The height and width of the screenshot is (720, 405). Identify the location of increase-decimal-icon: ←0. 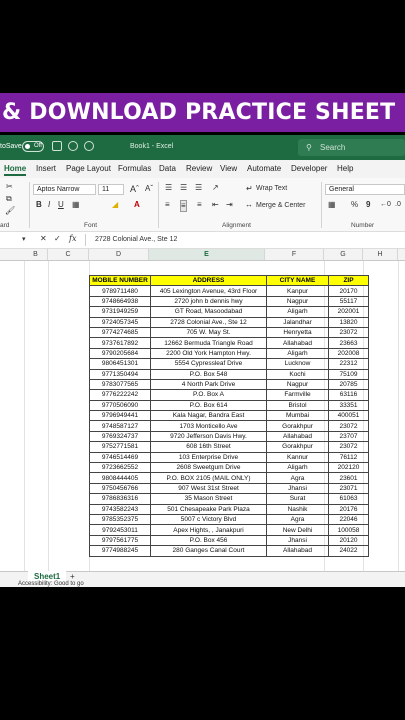
(385, 205).